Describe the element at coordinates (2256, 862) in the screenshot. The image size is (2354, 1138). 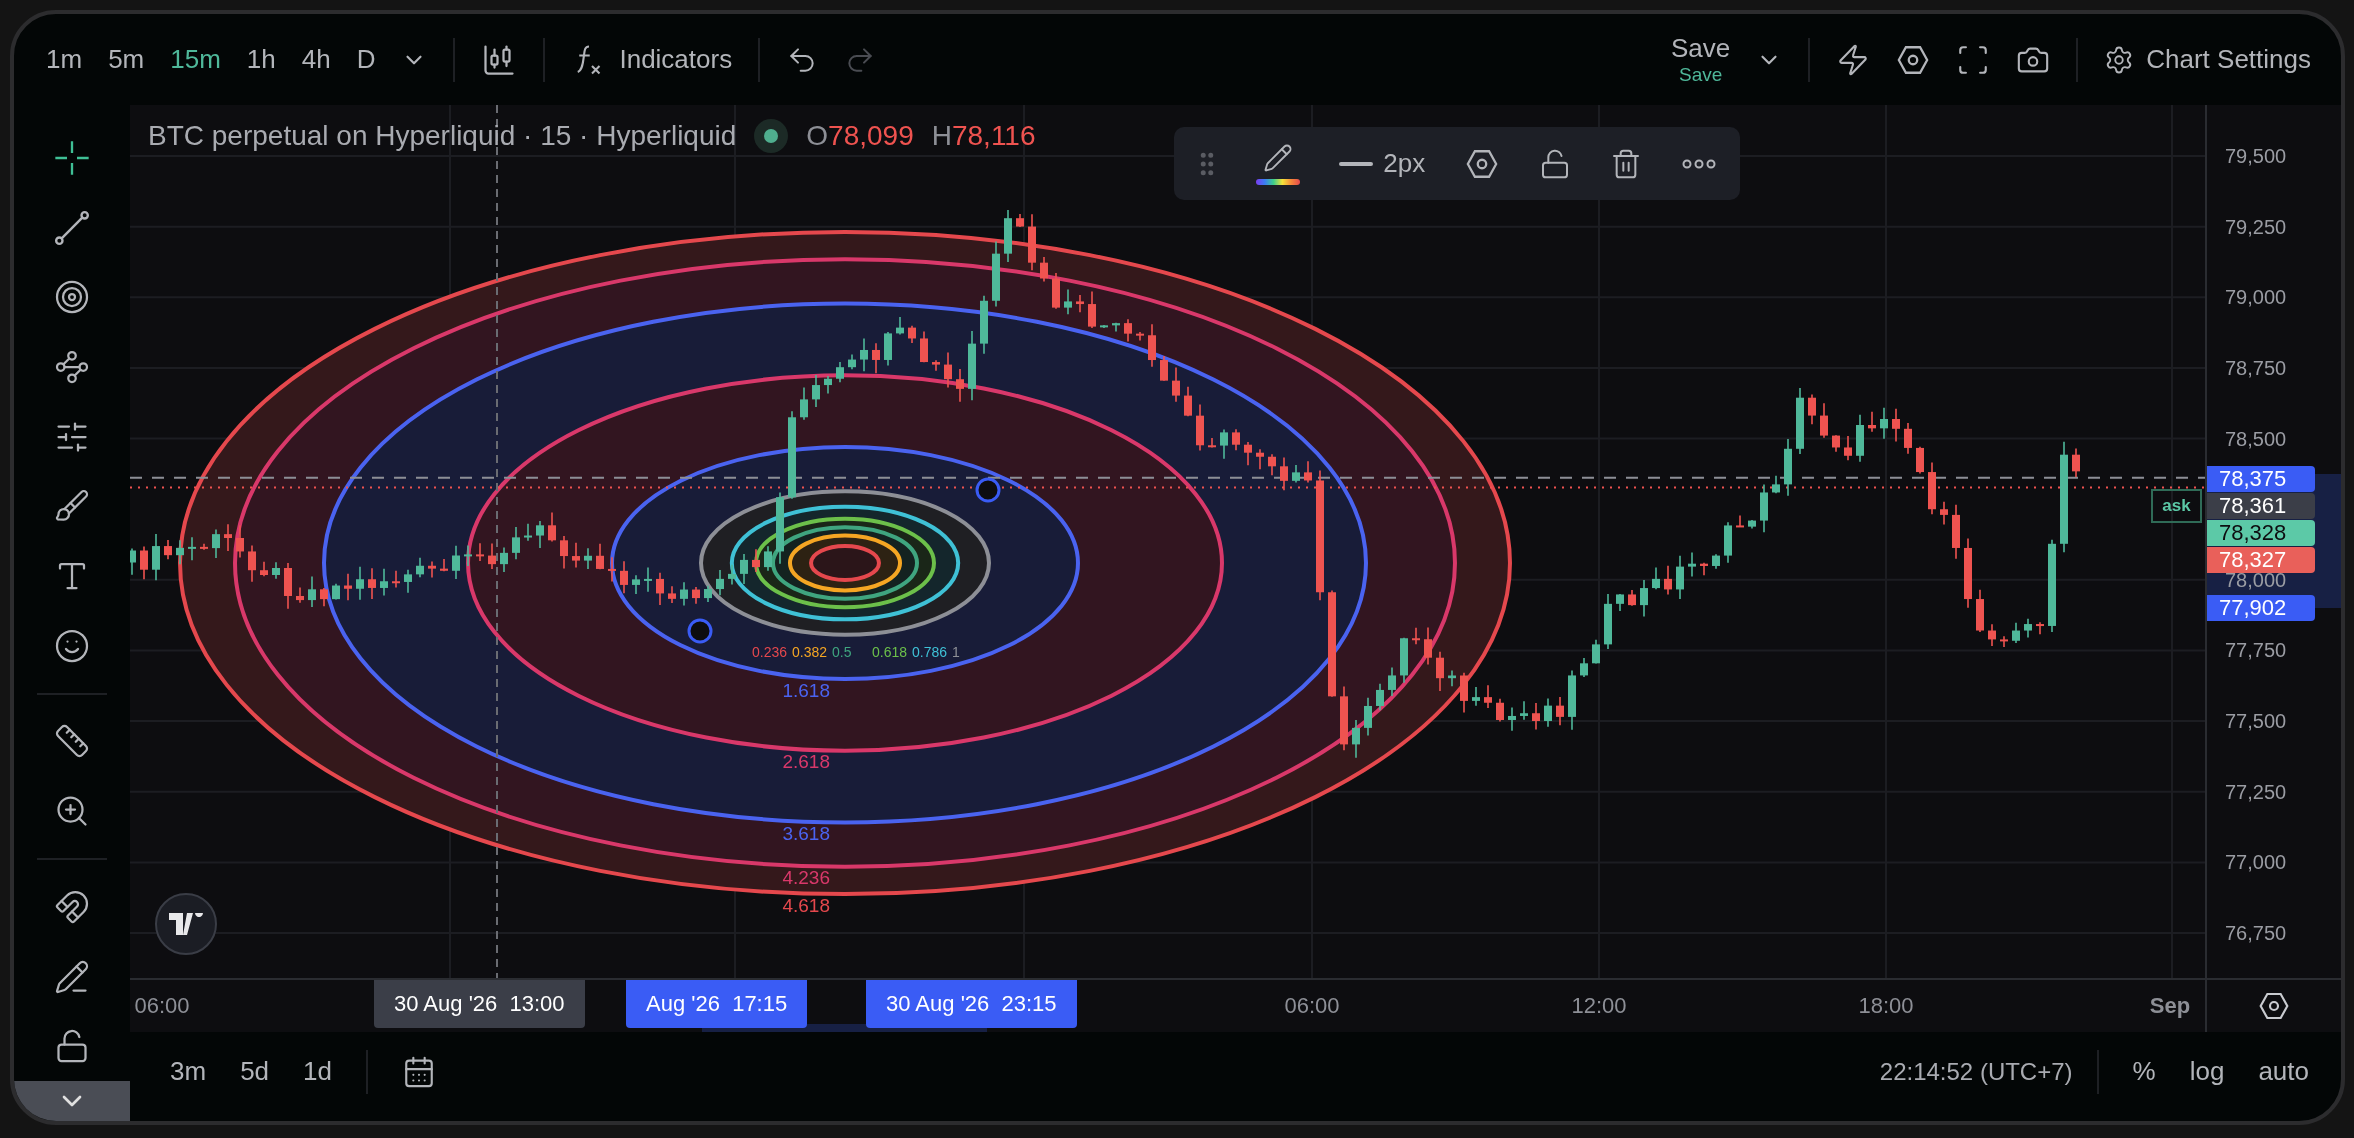
I see `price-label: 77,000` at that location.